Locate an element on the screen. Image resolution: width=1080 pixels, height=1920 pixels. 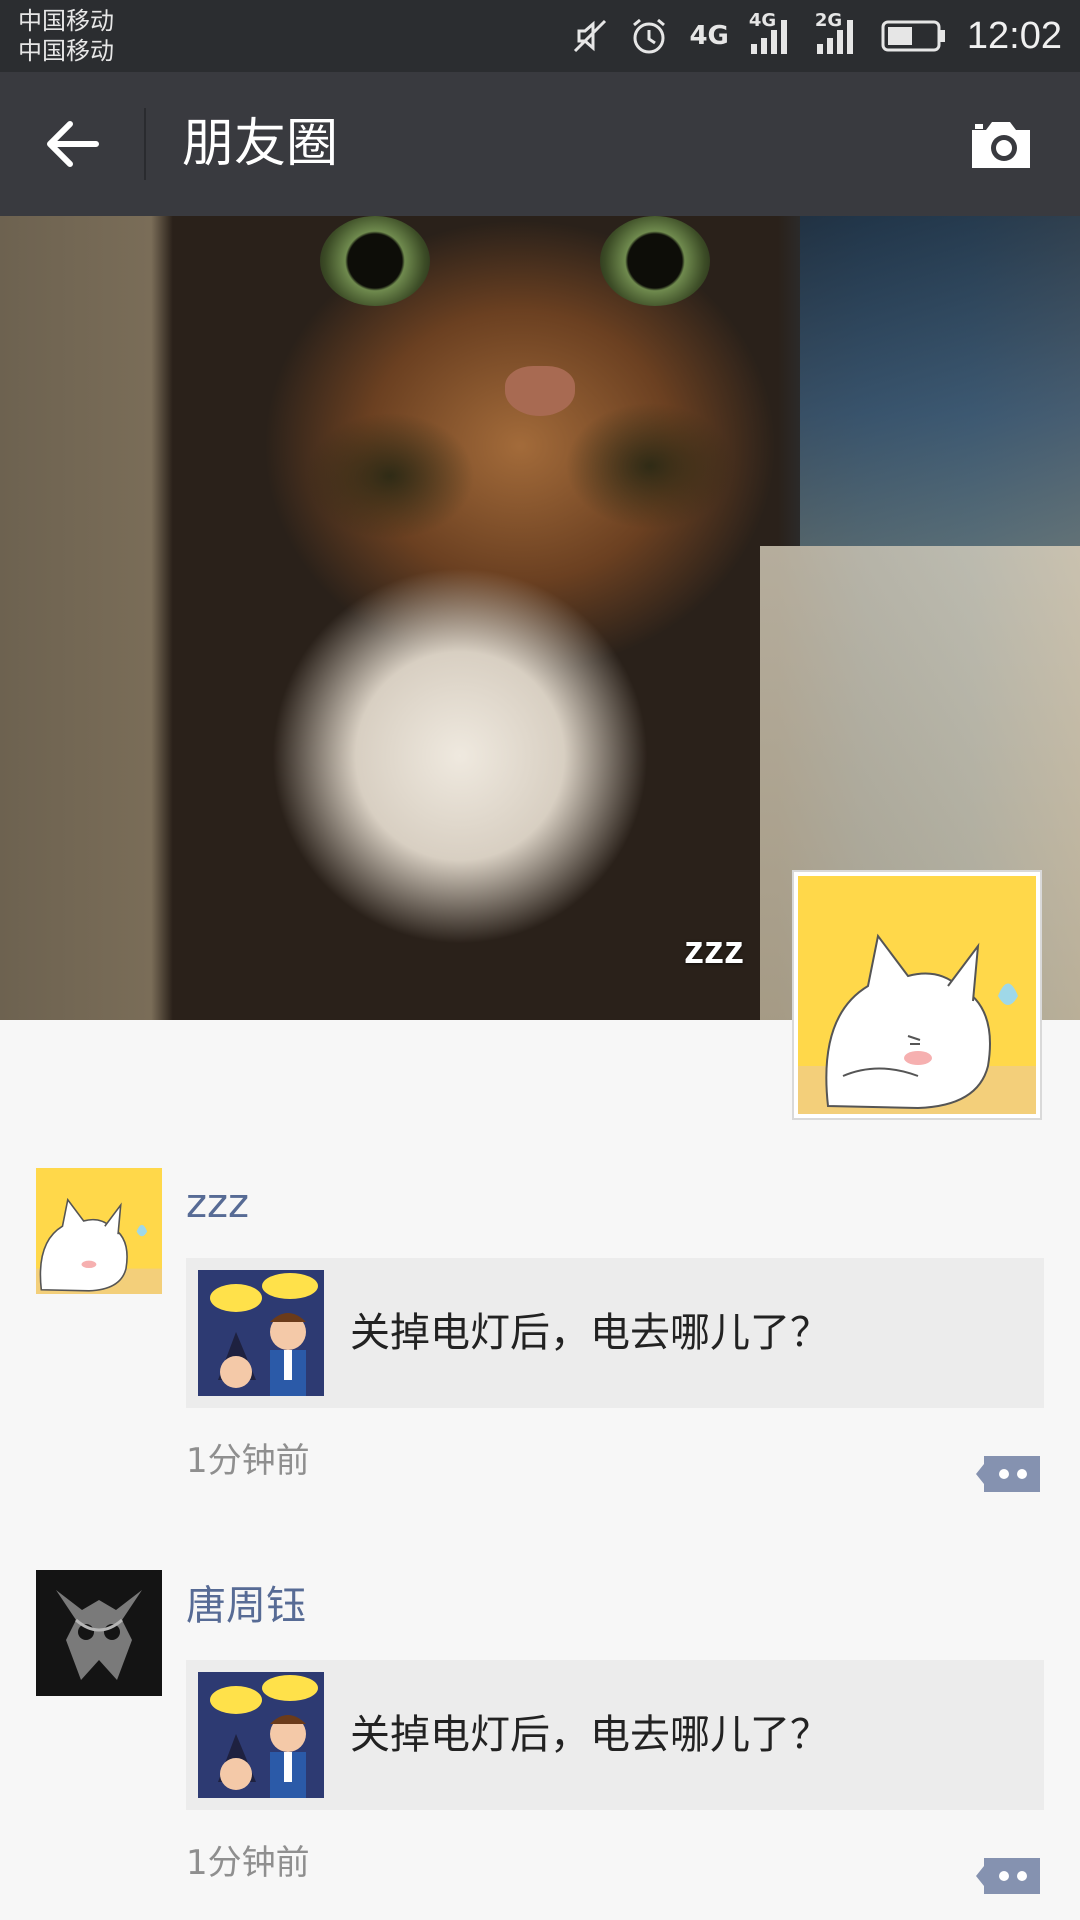
cover-cat-nose is located at coordinates (540, 391).